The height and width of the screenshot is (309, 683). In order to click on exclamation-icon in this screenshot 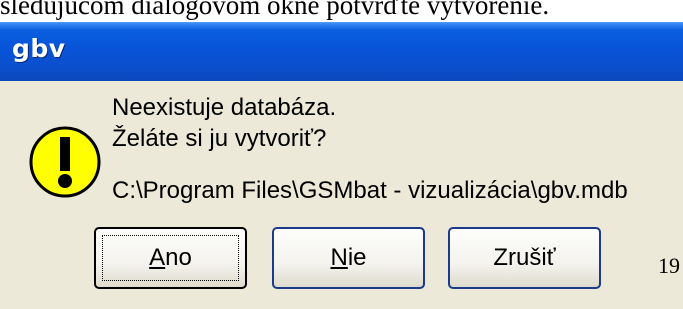, I will do `click(65, 162)`.